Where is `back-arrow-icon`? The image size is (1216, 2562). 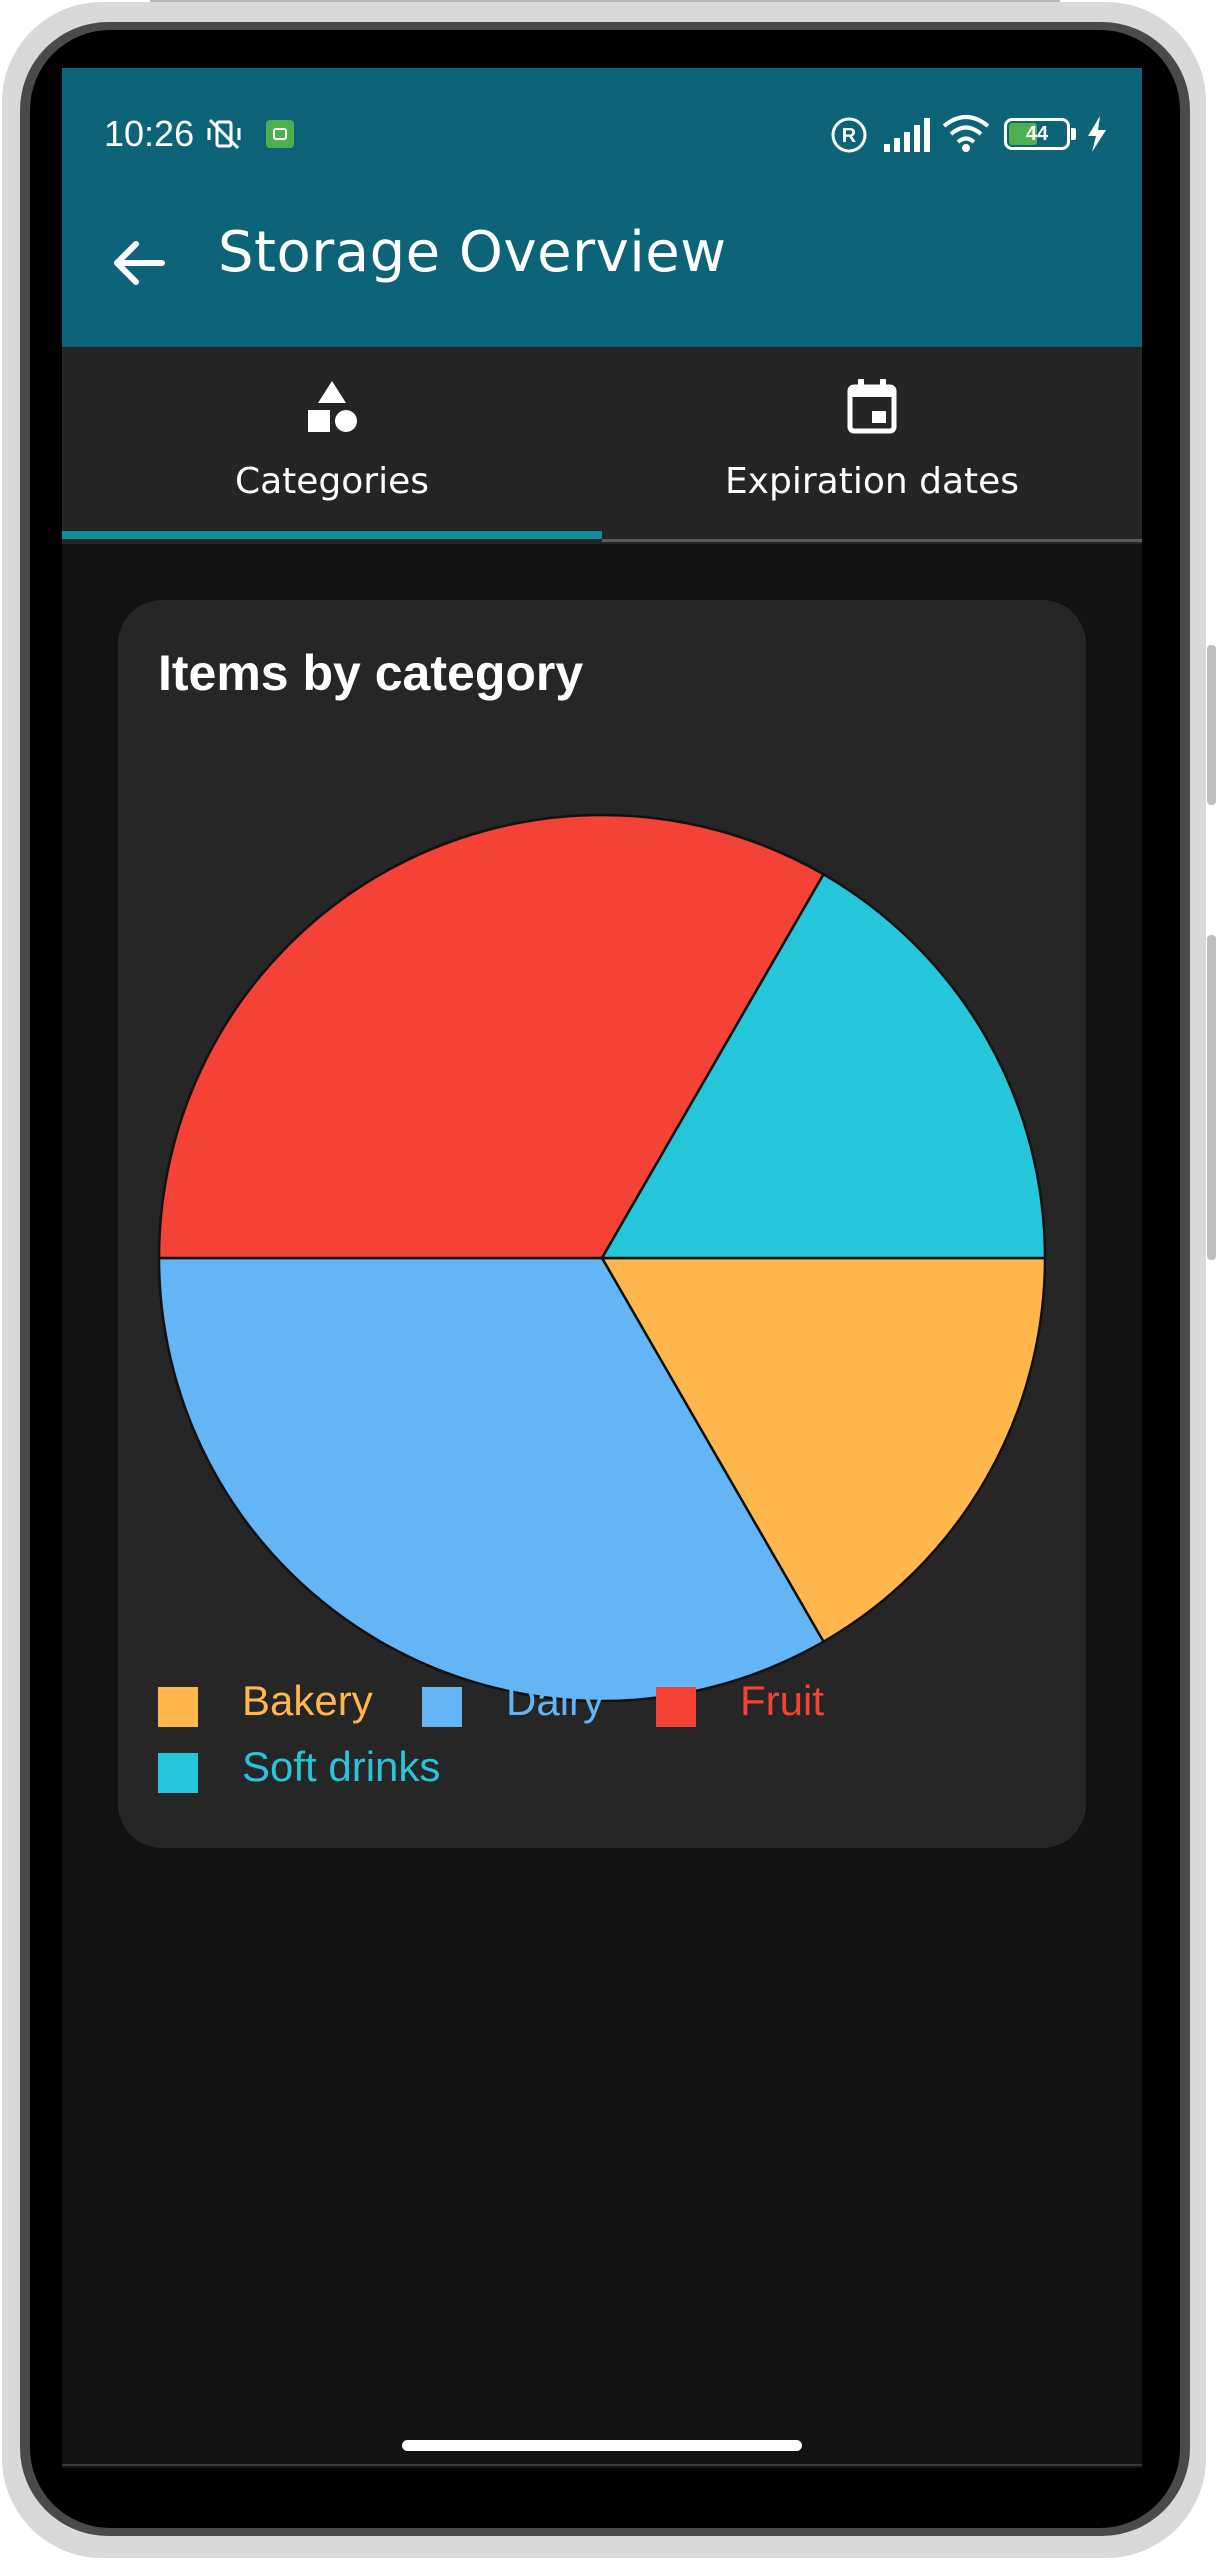 back-arrow-icon is located at coordinates (139, 263).